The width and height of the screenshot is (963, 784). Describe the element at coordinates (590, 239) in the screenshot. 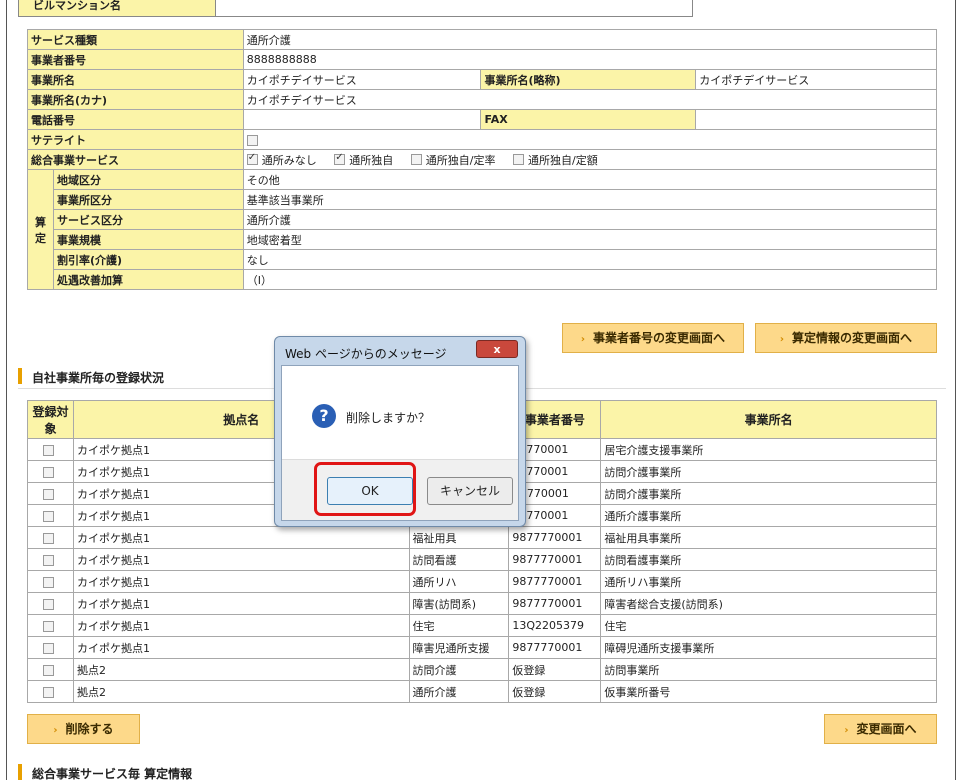

I see `calc-value-scale: 地域密着型` at that location.